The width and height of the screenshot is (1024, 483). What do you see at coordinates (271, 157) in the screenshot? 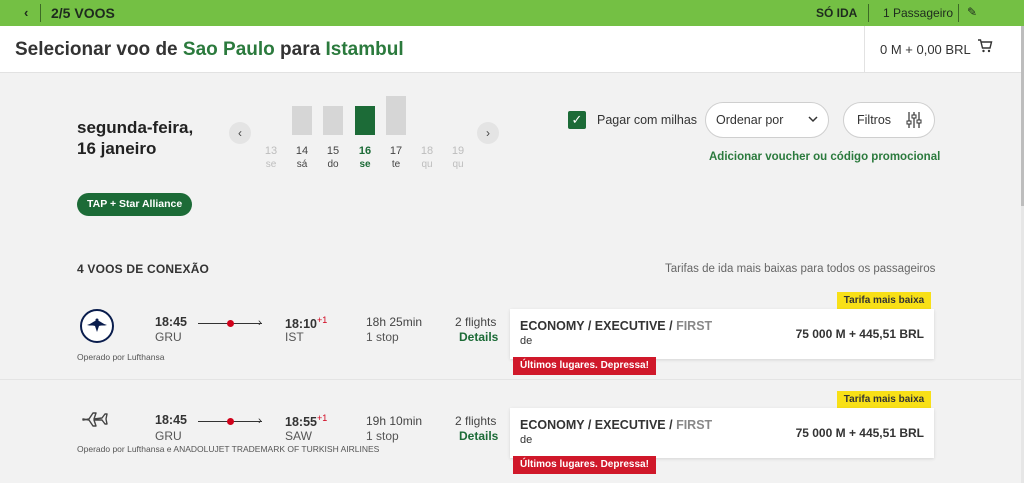
I see `day-13: 13 se` at bounding box center [271, 157].